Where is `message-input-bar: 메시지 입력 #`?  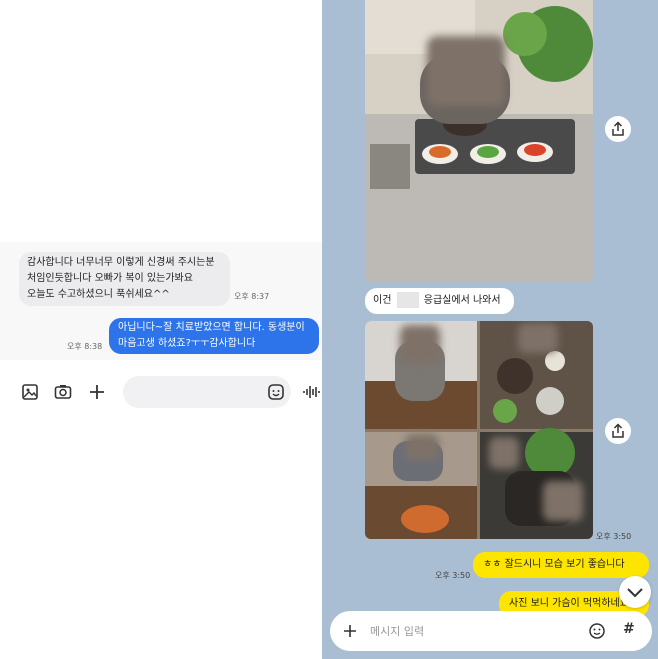 message-input-bar: 메시지 입력 # is located at coordinates (491, 631).